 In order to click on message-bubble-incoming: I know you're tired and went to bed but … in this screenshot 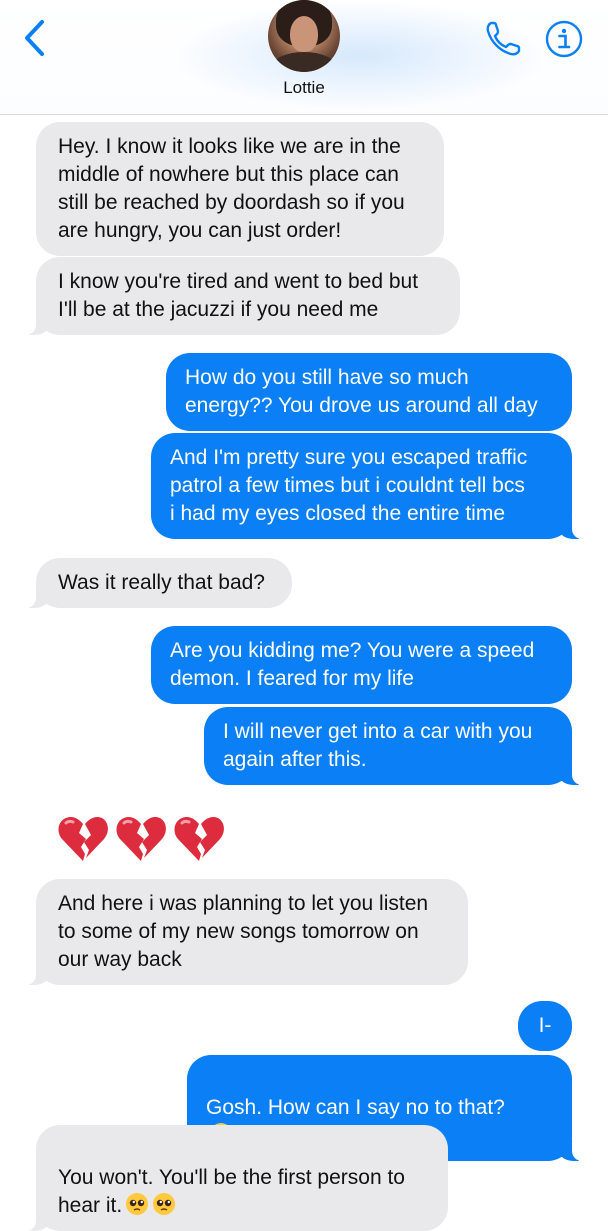, I will do `click(242, 296)`.